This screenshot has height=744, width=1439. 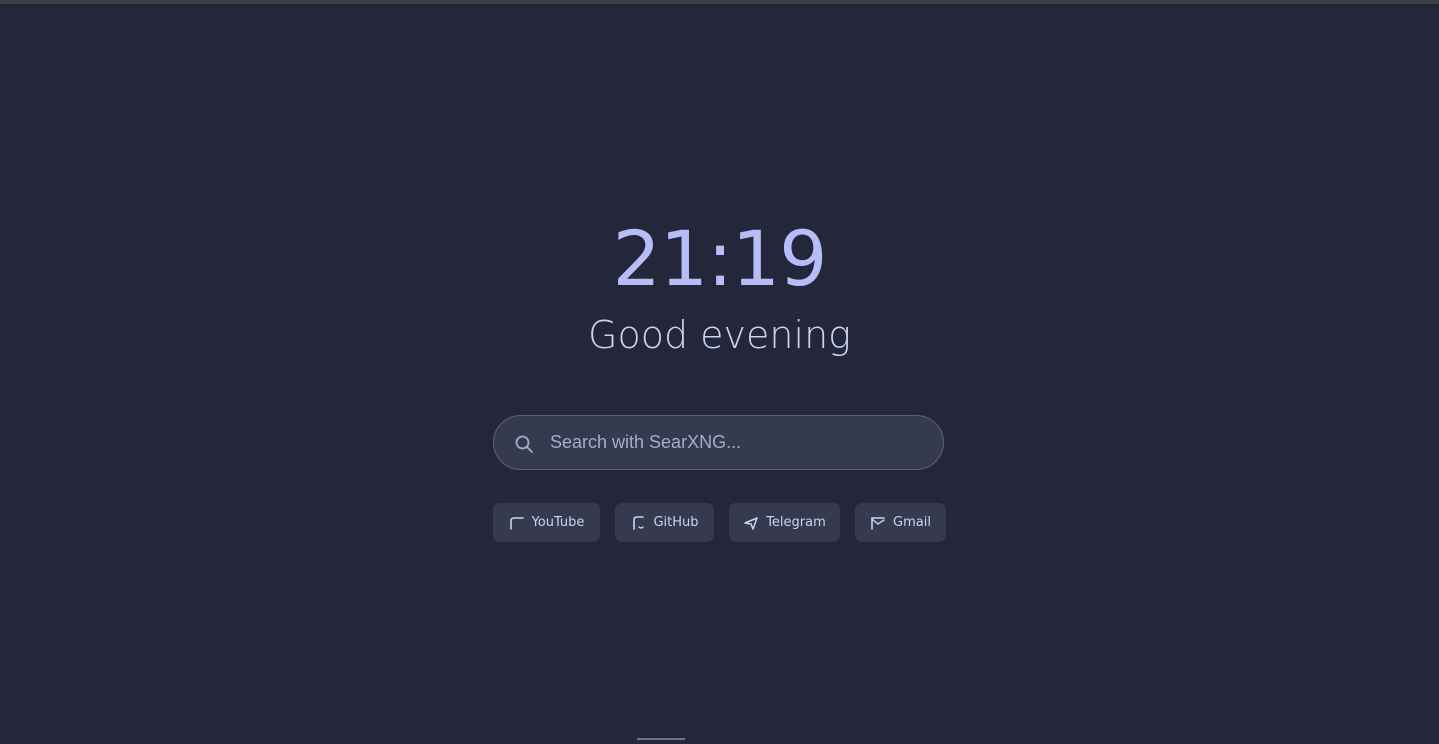 I want to click on shortcut-label: YouTube, so click(x=558, y=522).